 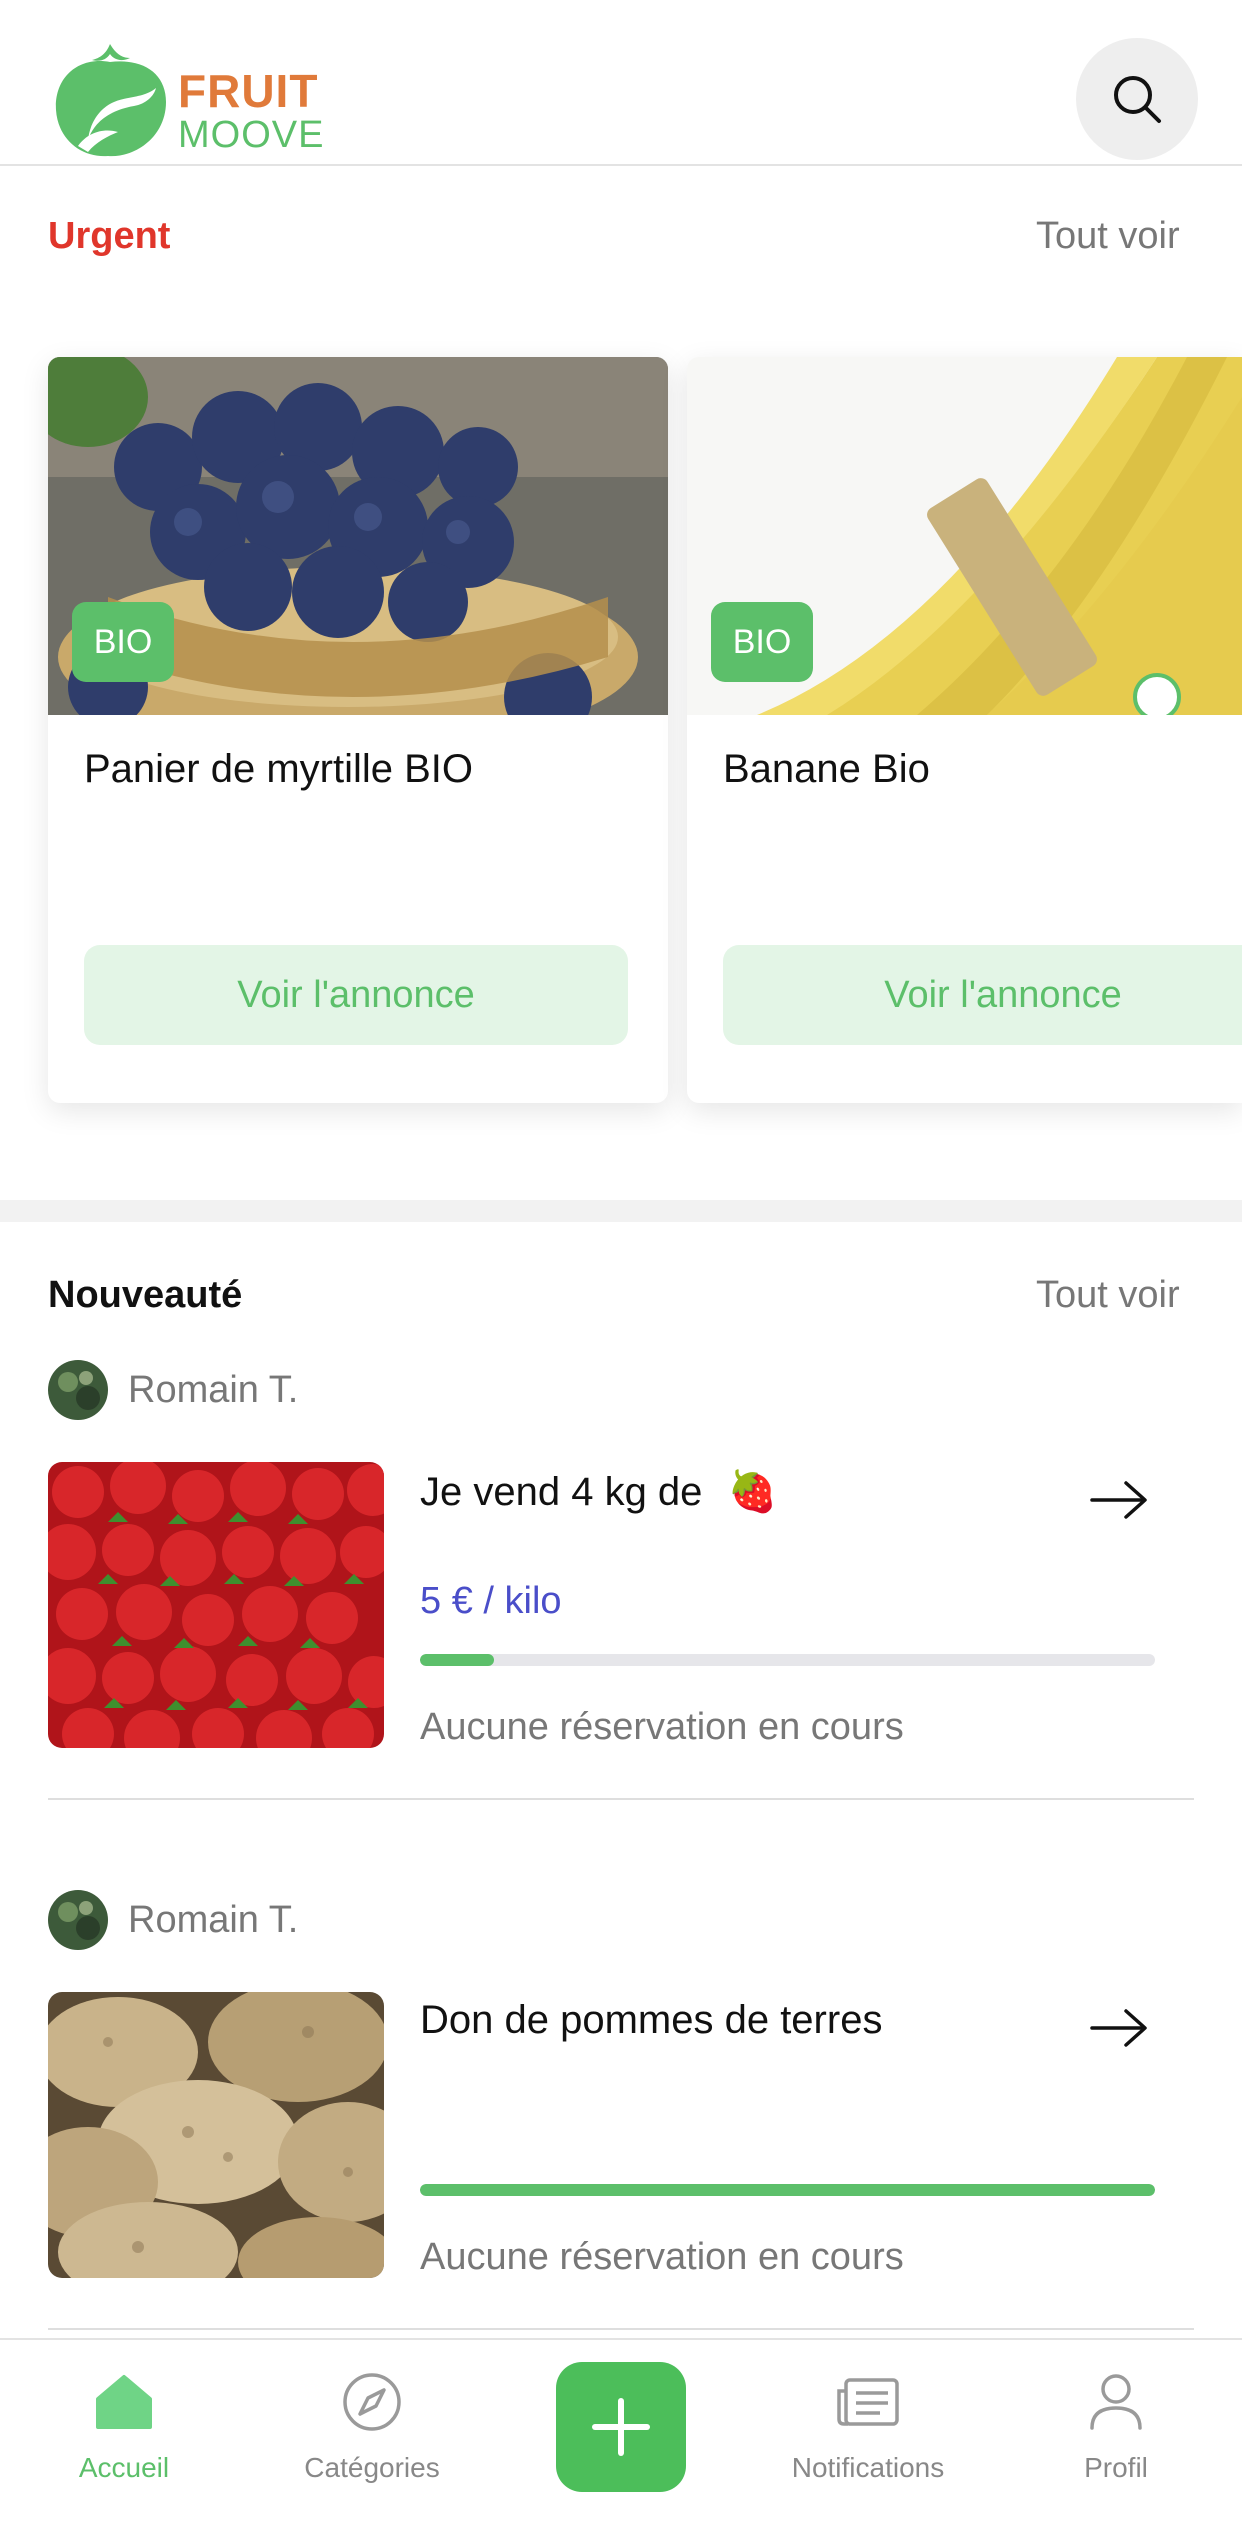 I want to click on tab-profil: Profil, so click(x=1116, y=2433).